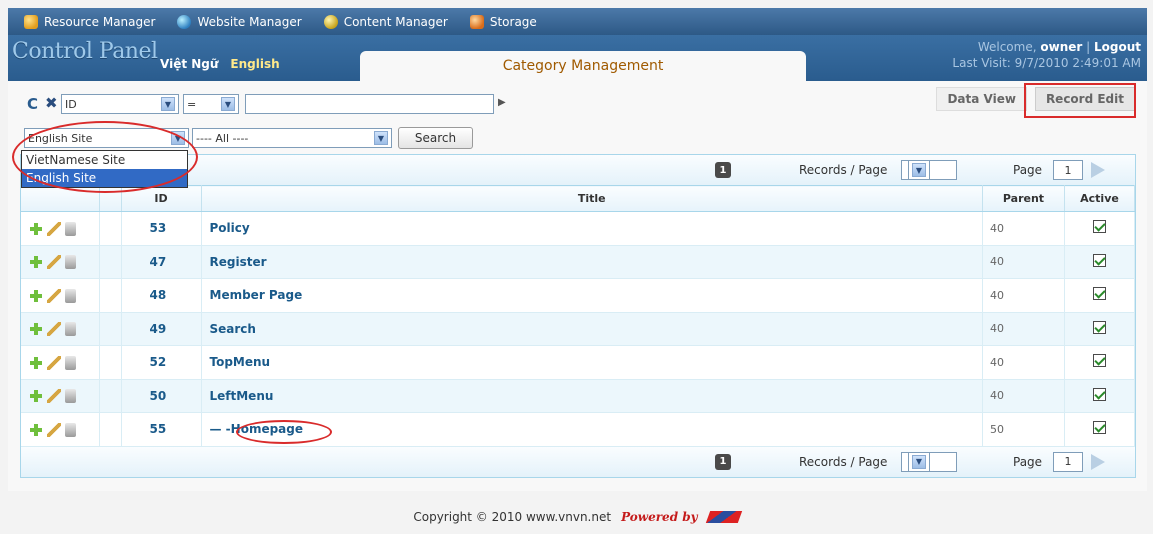  What do you see at coordinates (161, 396) in the screenshot?
I see `row-id: 50` at bounding box center [161, 396].